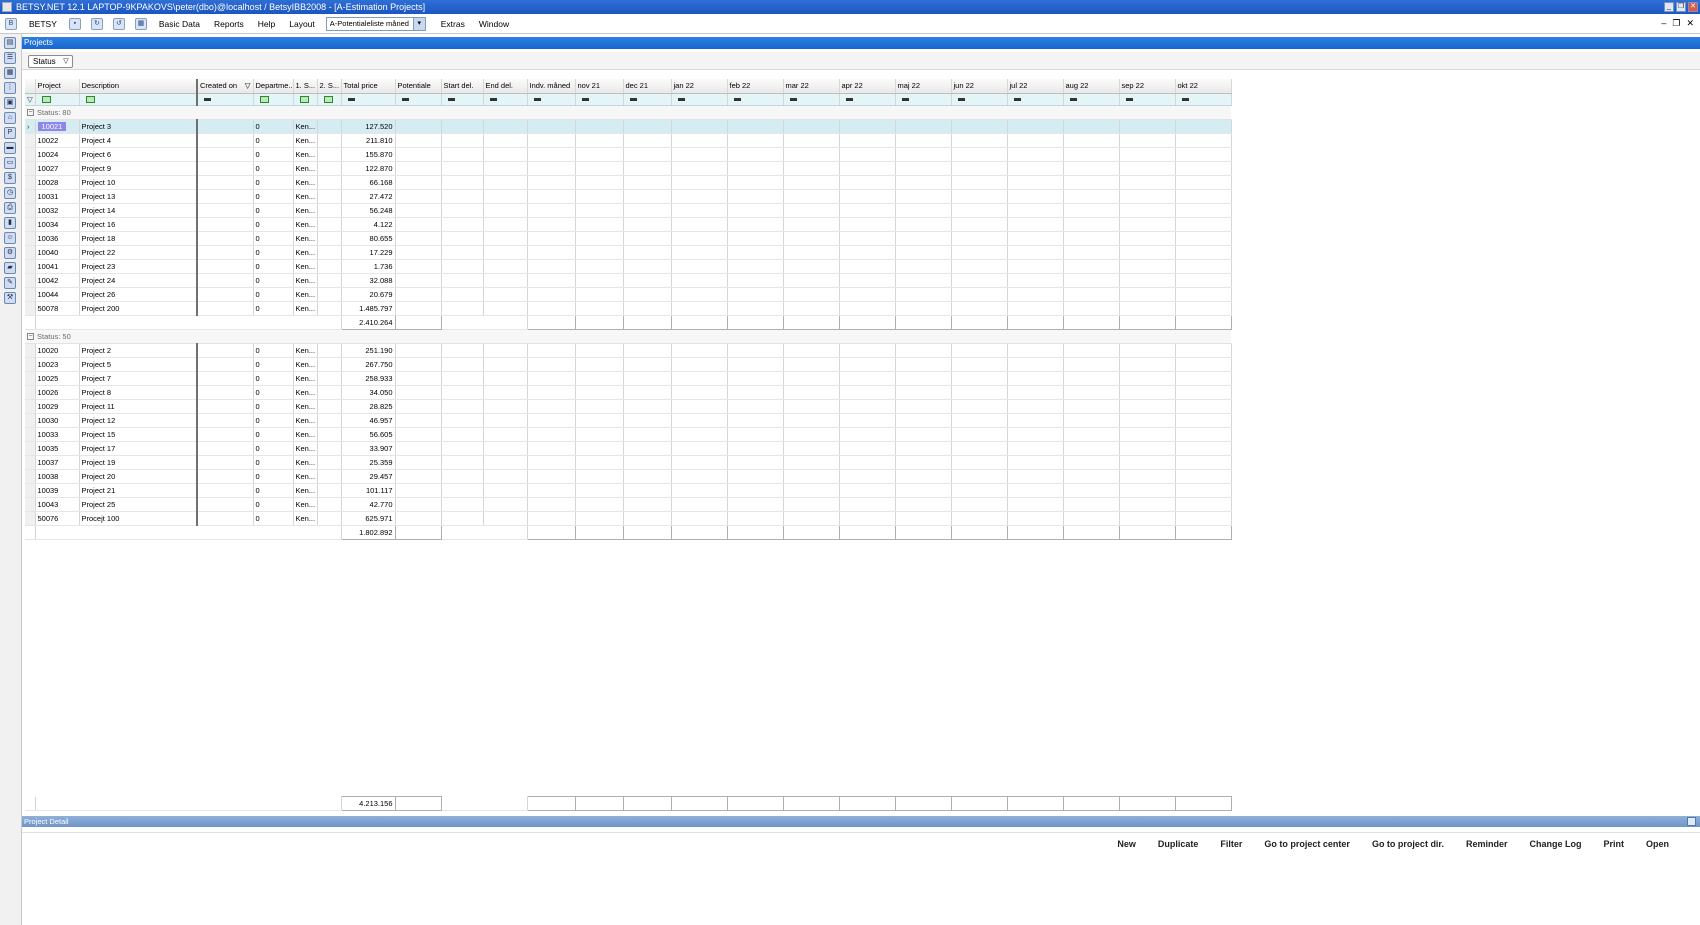 Image resolution: width=1700 pixels, height=925 pixels. Describe the element at coordinates (225, 86) in the screenshot. I see `col-created-on: Created on ▽` at that location.